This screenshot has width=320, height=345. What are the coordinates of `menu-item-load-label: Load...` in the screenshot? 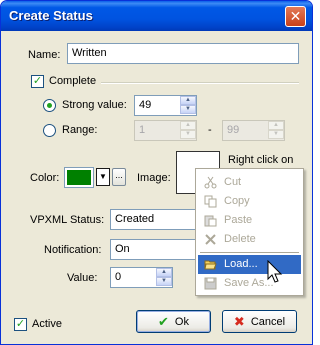 It's located at (241, 264).